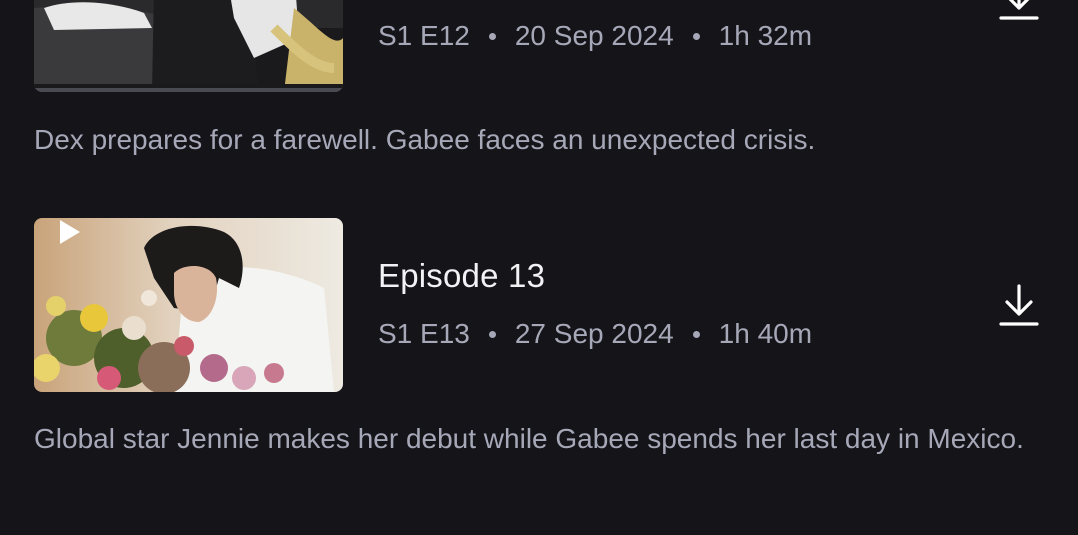  I want to click on episode-date: 27 Sep 2024, so click(594, 333).